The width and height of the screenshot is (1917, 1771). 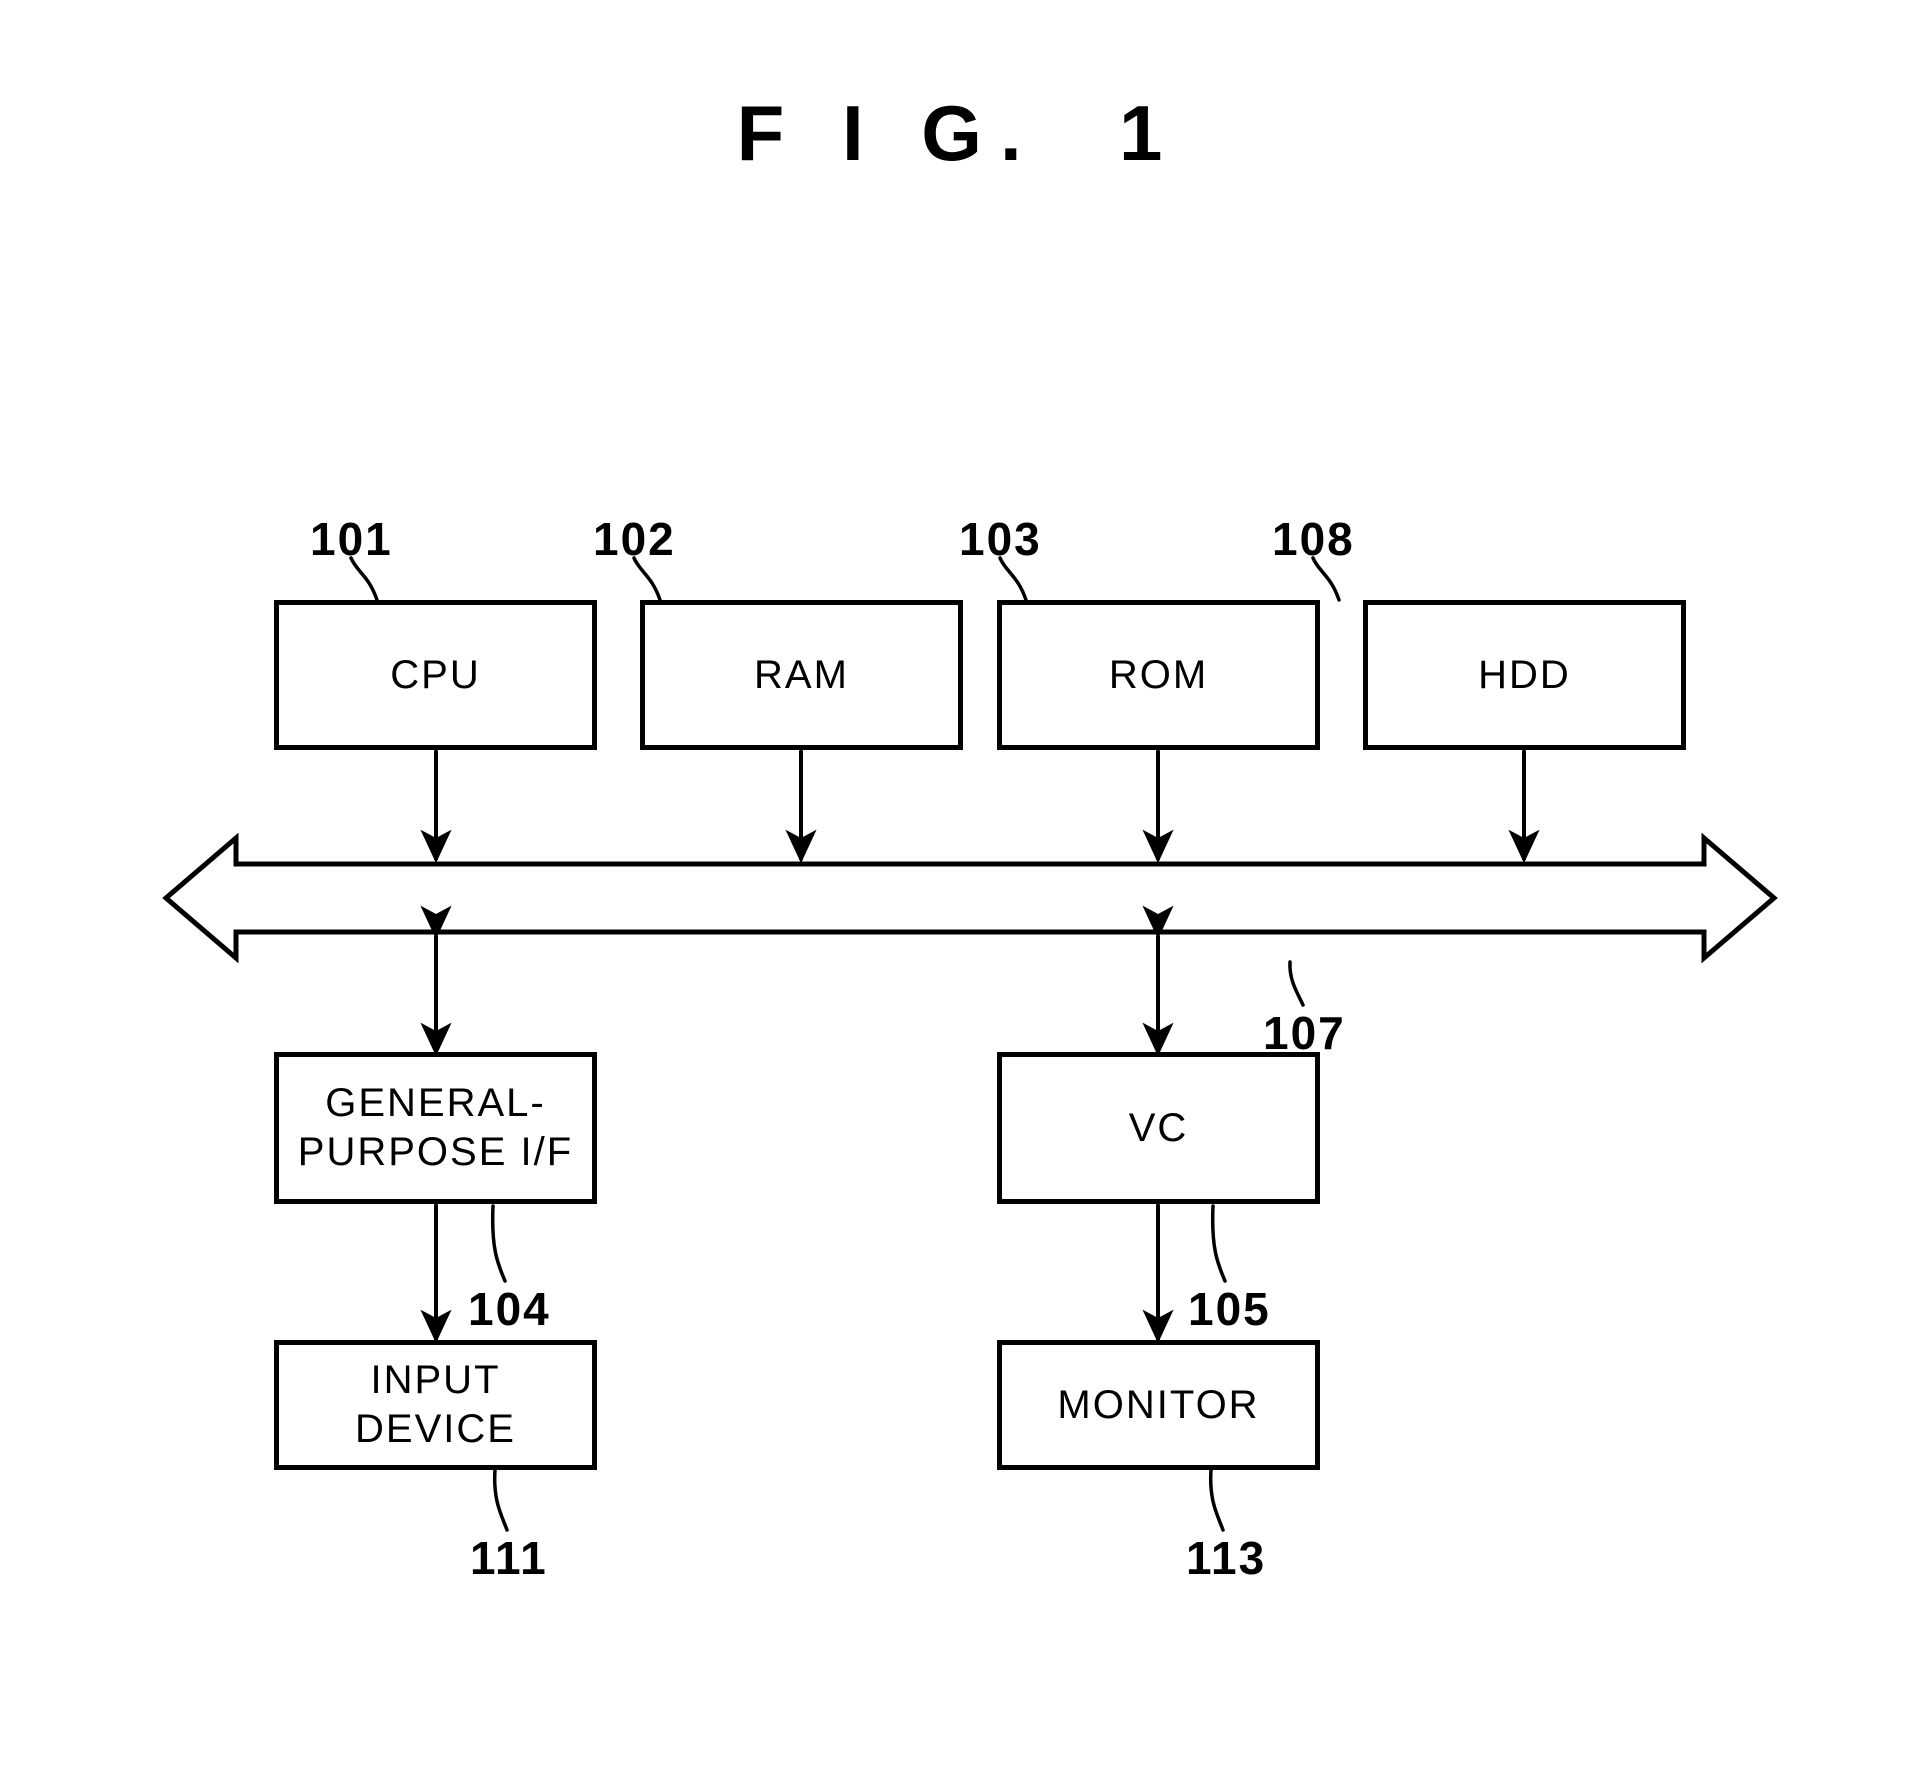 I want to click on ref-numeral-104: 104, so click(x=509, y=1309).